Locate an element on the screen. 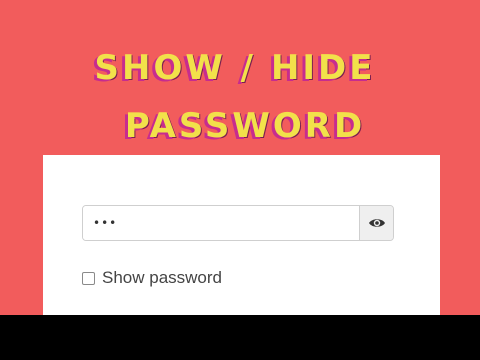 The height and width of the screenshot is (360, 480). toggle-visibility-button is located at coordinates (376, 223).